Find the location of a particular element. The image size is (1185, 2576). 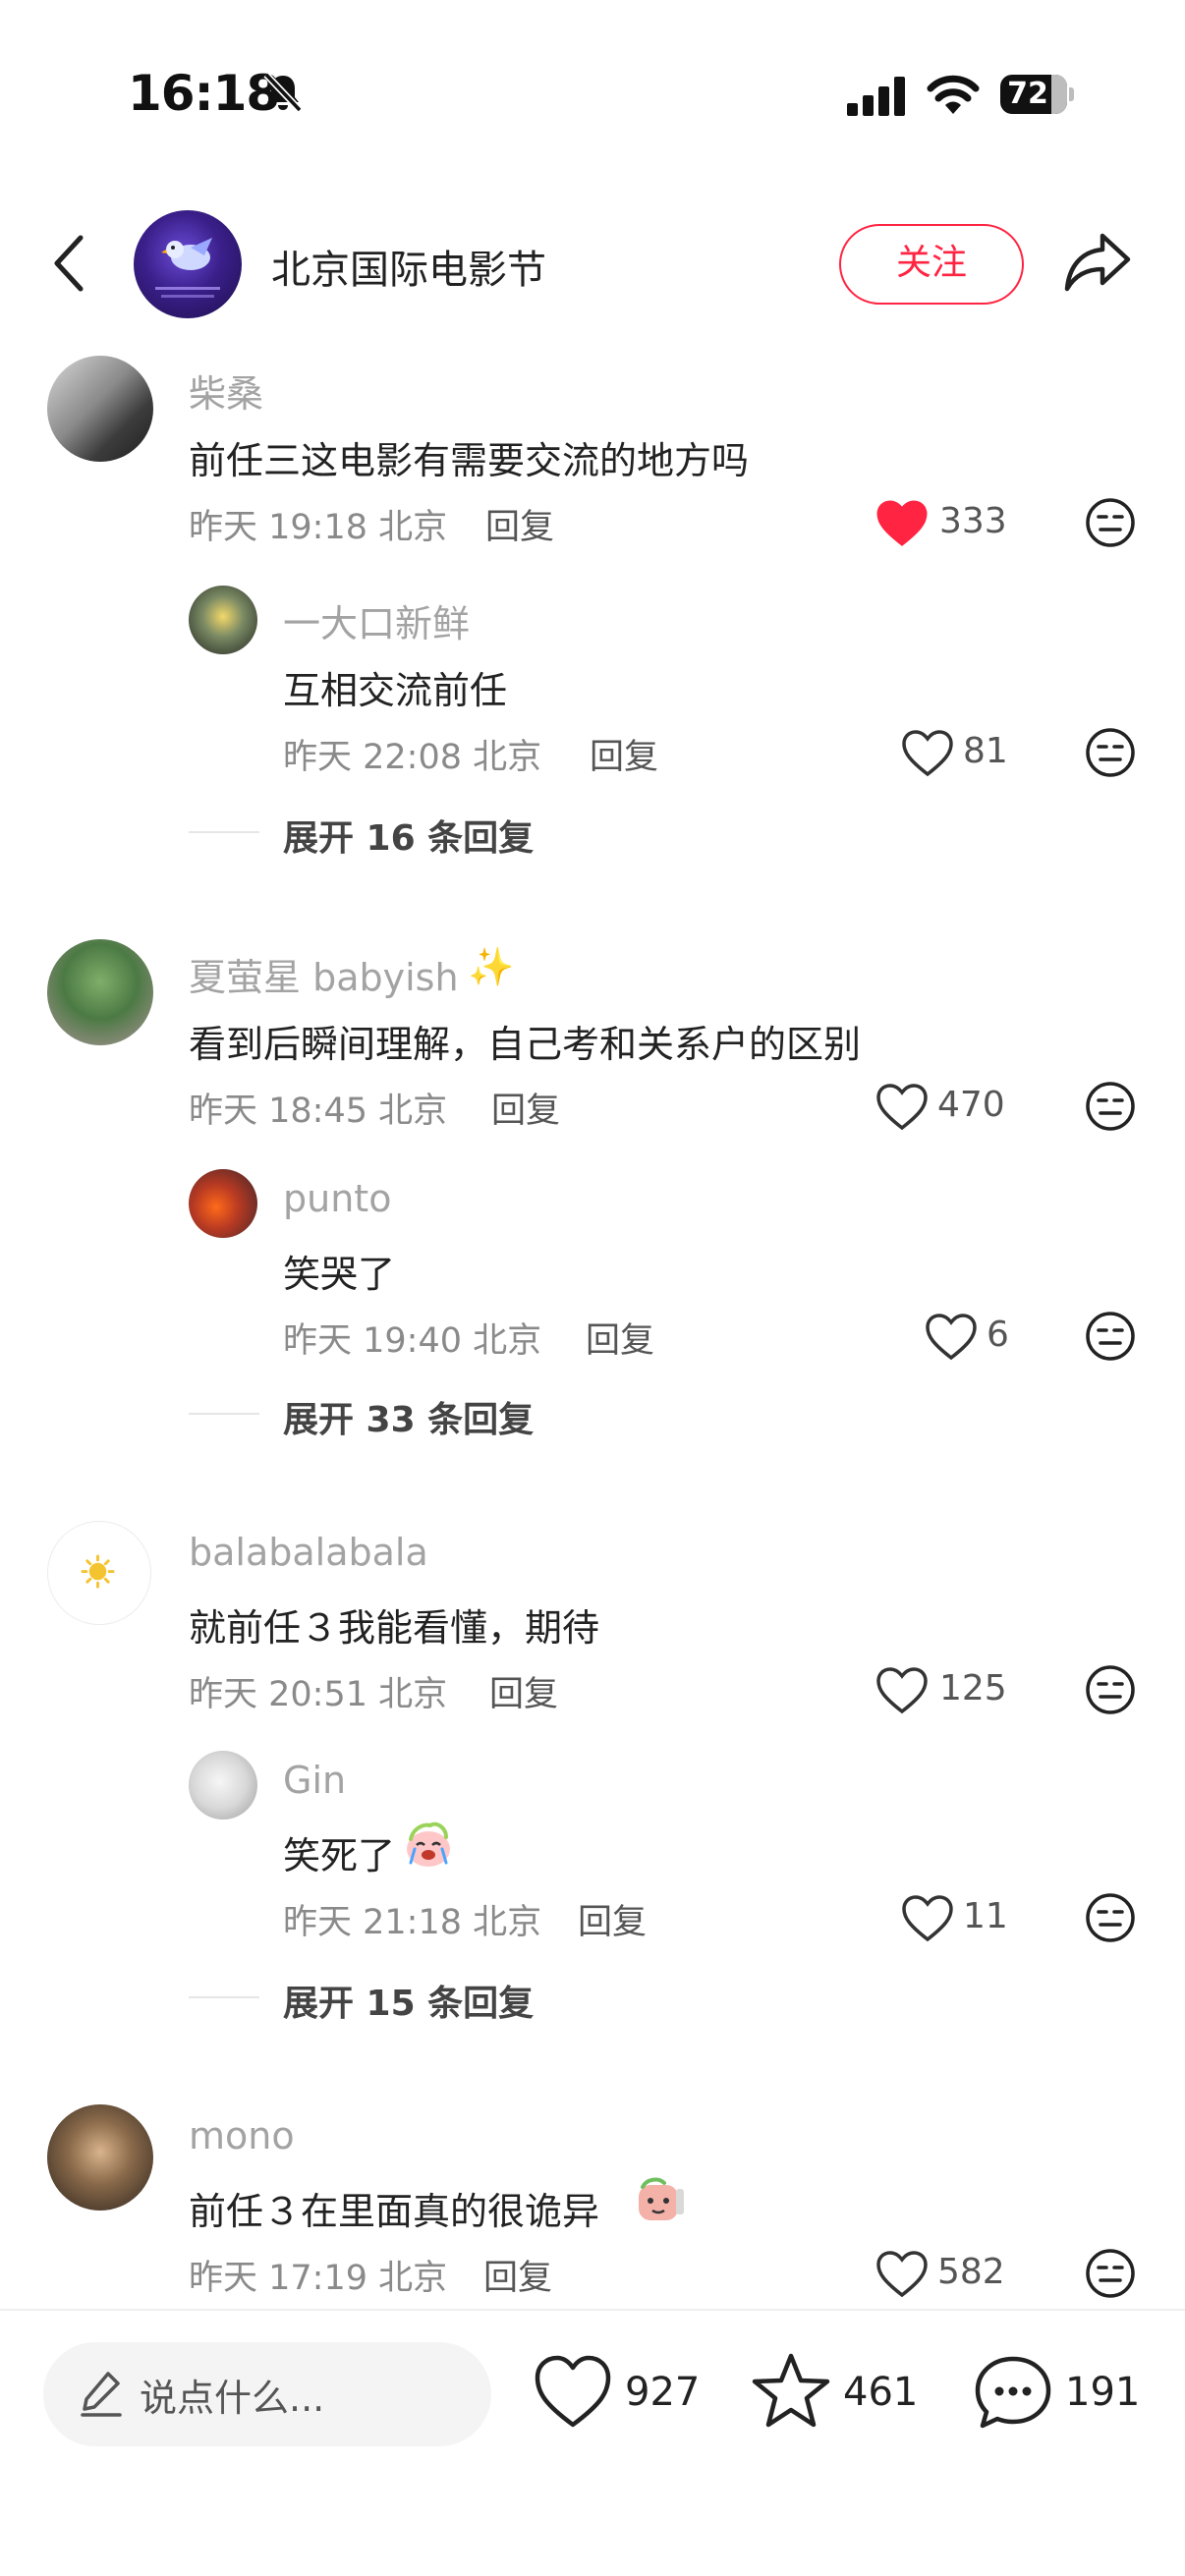

signal-icon is located at coordinates (876, 96).